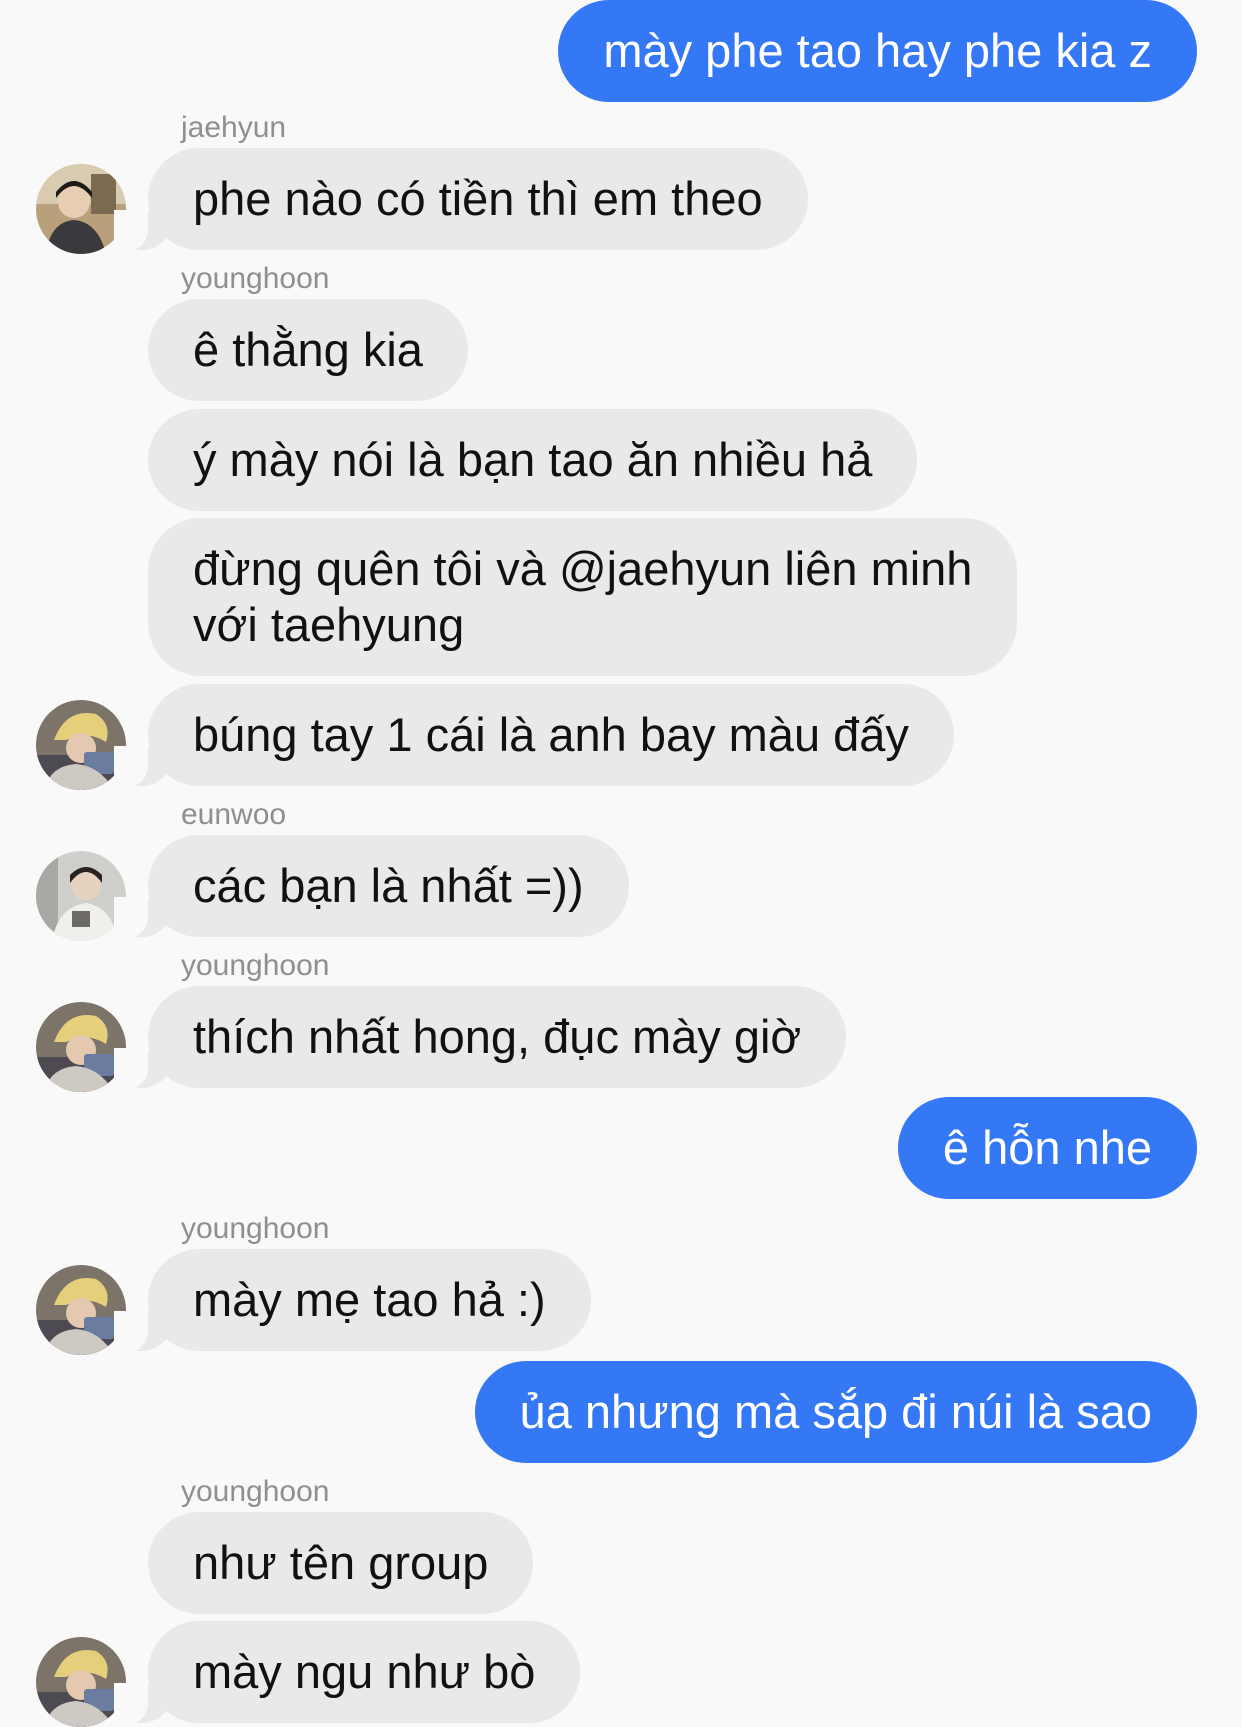 The width and height of the screenshot is (1242, 1727). Describe the element at coordinates (81, 896) in the screenshot. I see `avatar-eunwoo` at that location.